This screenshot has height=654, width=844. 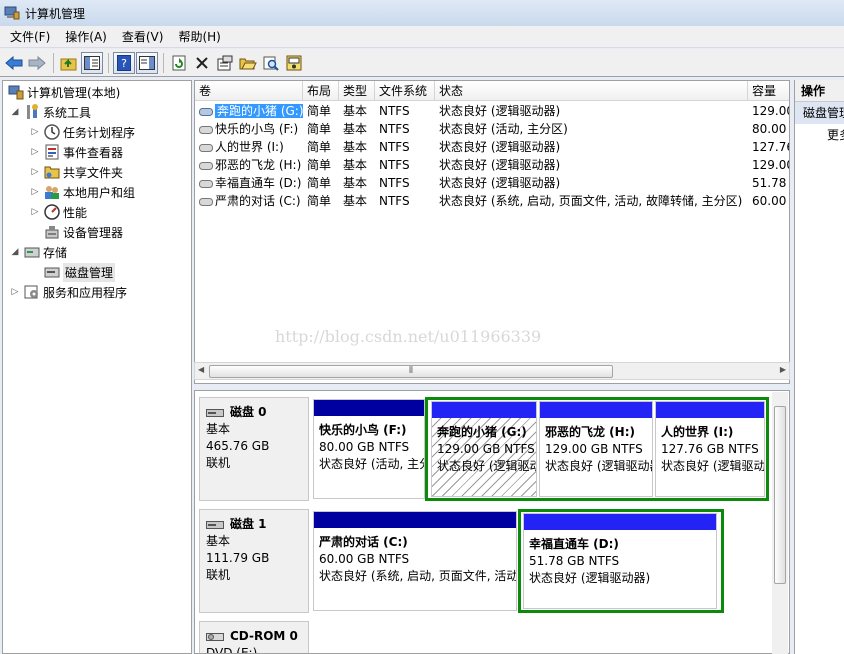 I want to click on disk-settings-button, so click(x=294, y=63).